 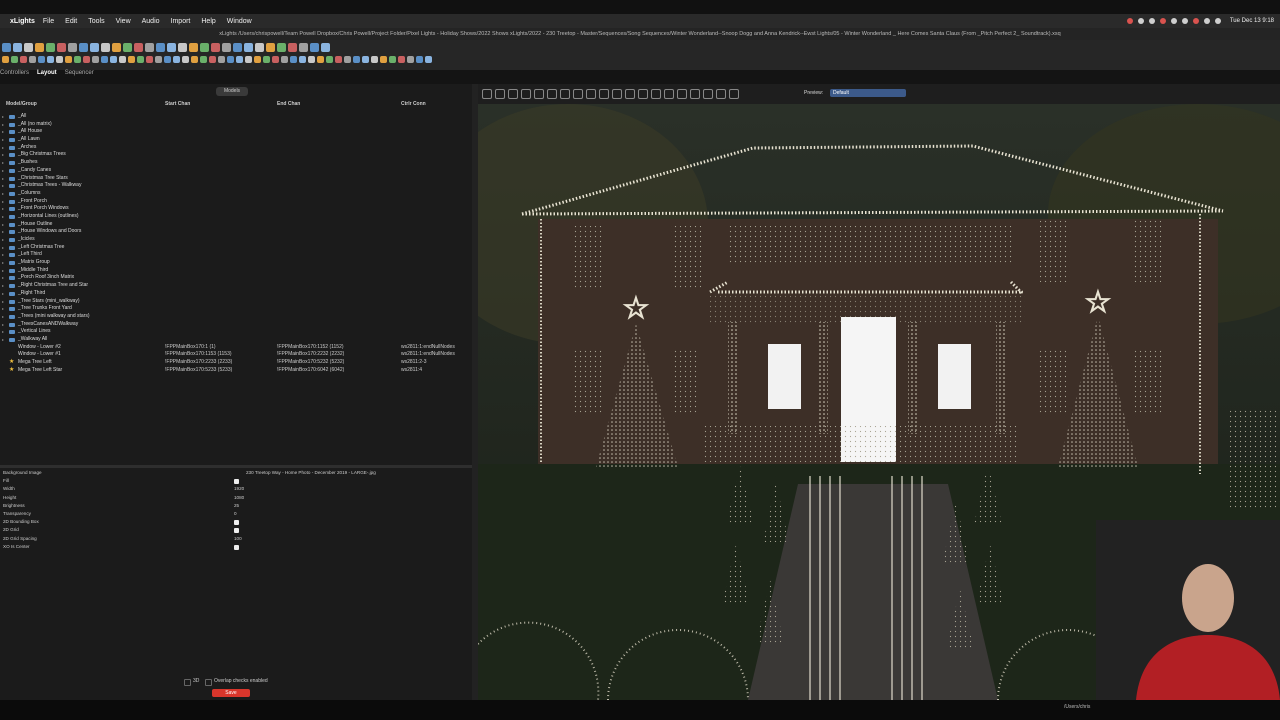 What do you see at coordinates (868, 93) in the screenshot?
I see `preview-select: Default` at bounding box center [868, 93].